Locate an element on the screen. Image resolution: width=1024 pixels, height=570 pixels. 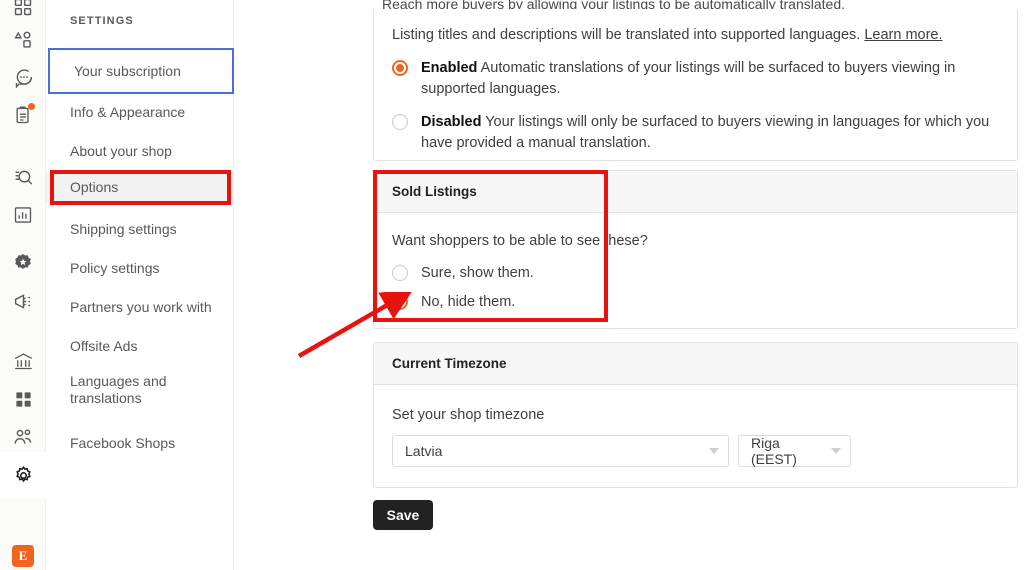
learn-more-link: Learn more. is located at coordinates (903, 35).